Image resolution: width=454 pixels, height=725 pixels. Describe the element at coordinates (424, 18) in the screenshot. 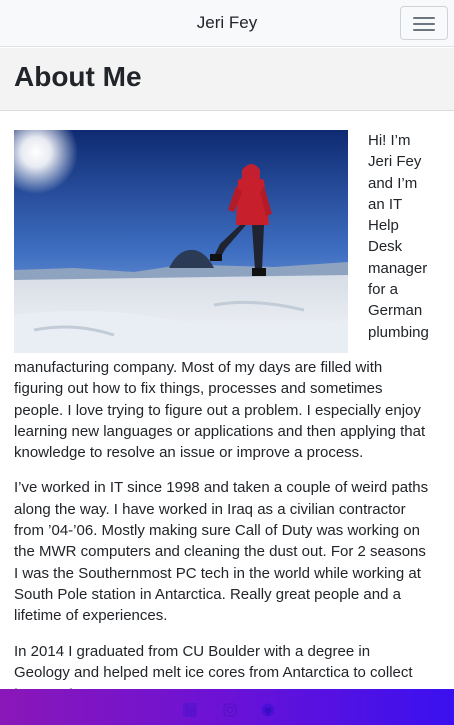

I see `hamburger-menu-icon` at that location.